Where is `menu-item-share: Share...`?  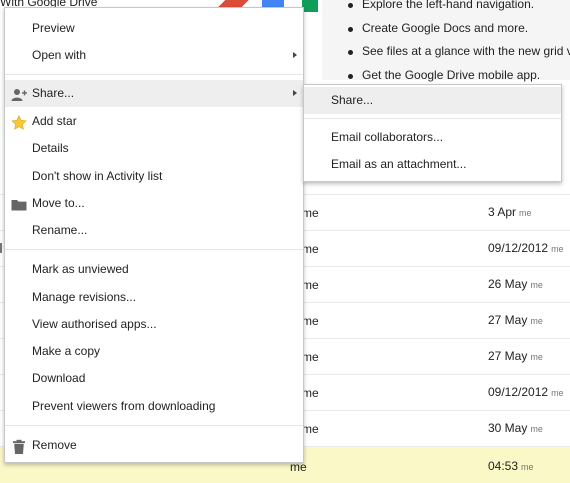
menu-item-share: Share... is located at coordinates (154, 93).